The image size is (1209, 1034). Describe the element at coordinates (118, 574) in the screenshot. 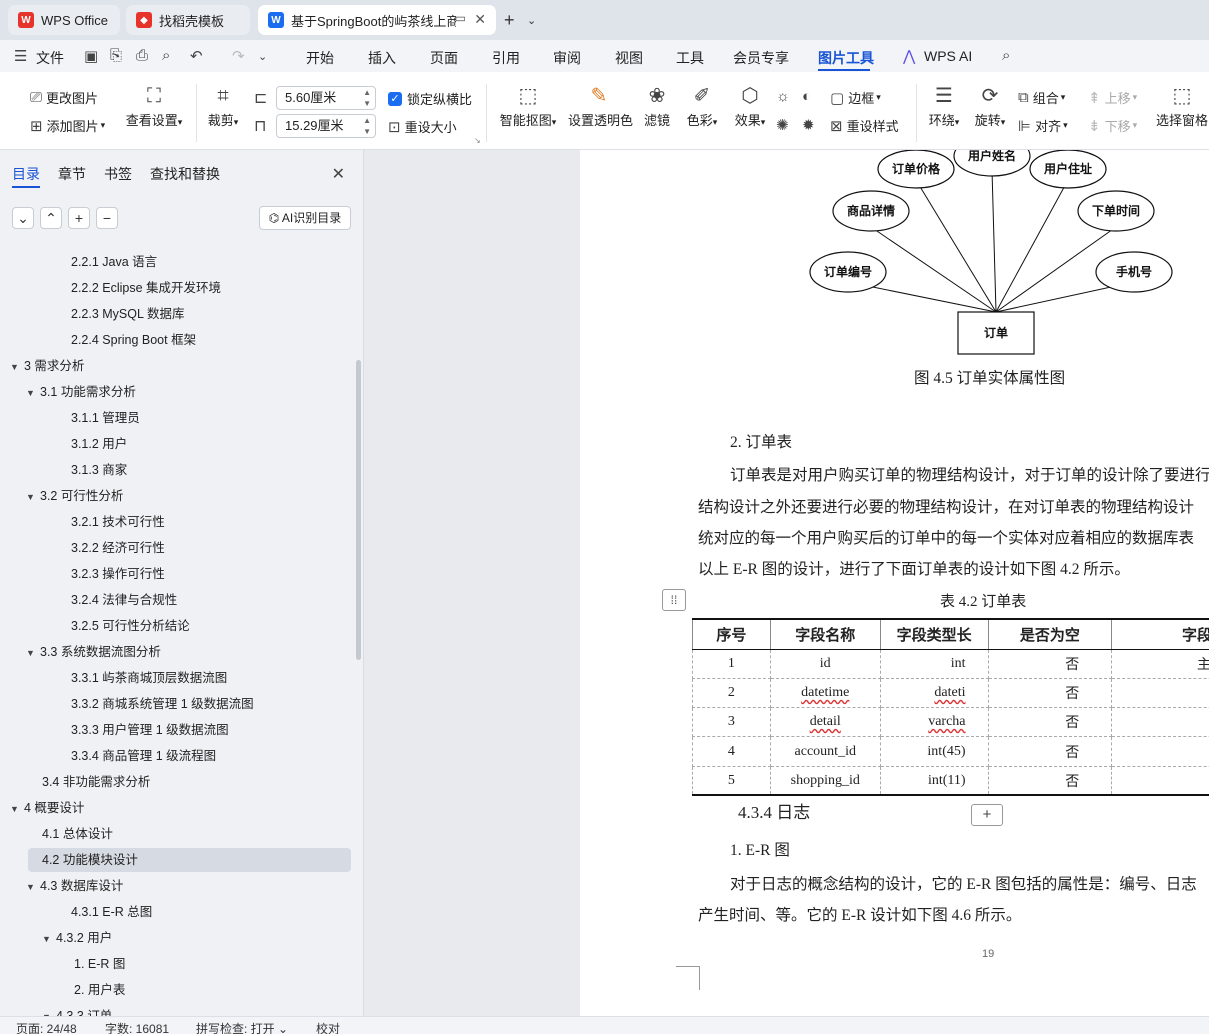

I see `toc-item: 3.2.3 操作可行性` at that location.